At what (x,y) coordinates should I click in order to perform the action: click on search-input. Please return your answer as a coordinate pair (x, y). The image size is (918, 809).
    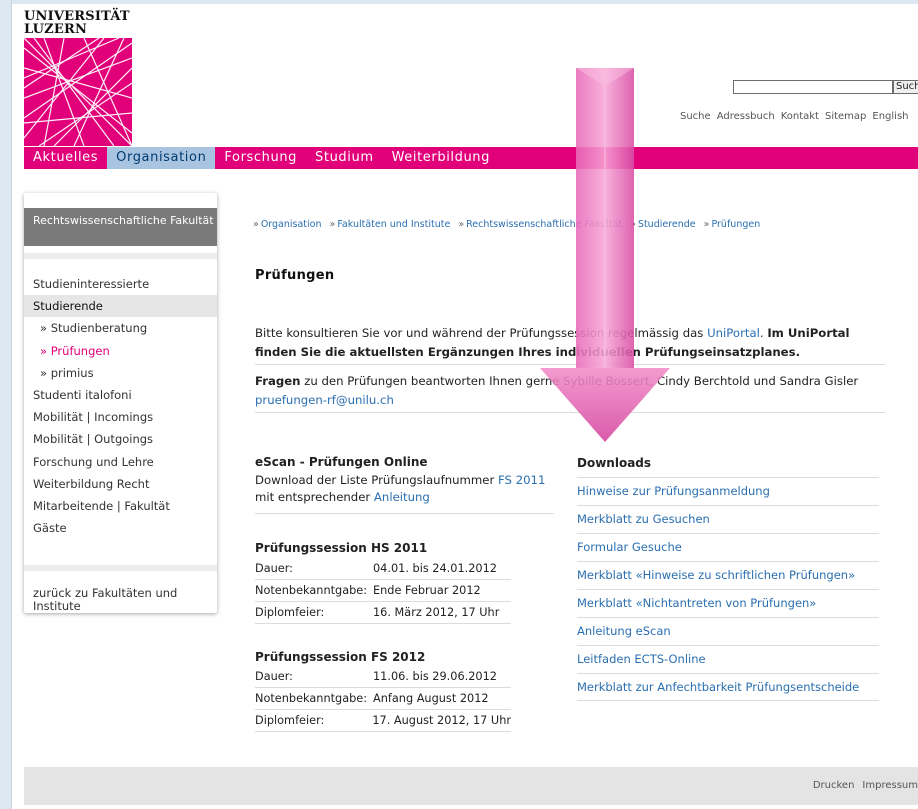
    Looking at the image, I should click on (813, 87).